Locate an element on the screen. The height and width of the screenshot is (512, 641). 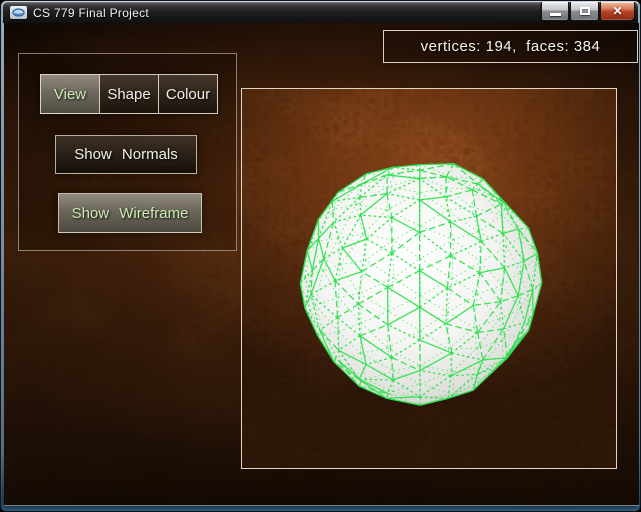
stats-box: vertices: 194, faces: 384 is located at coordinates (510, 46).